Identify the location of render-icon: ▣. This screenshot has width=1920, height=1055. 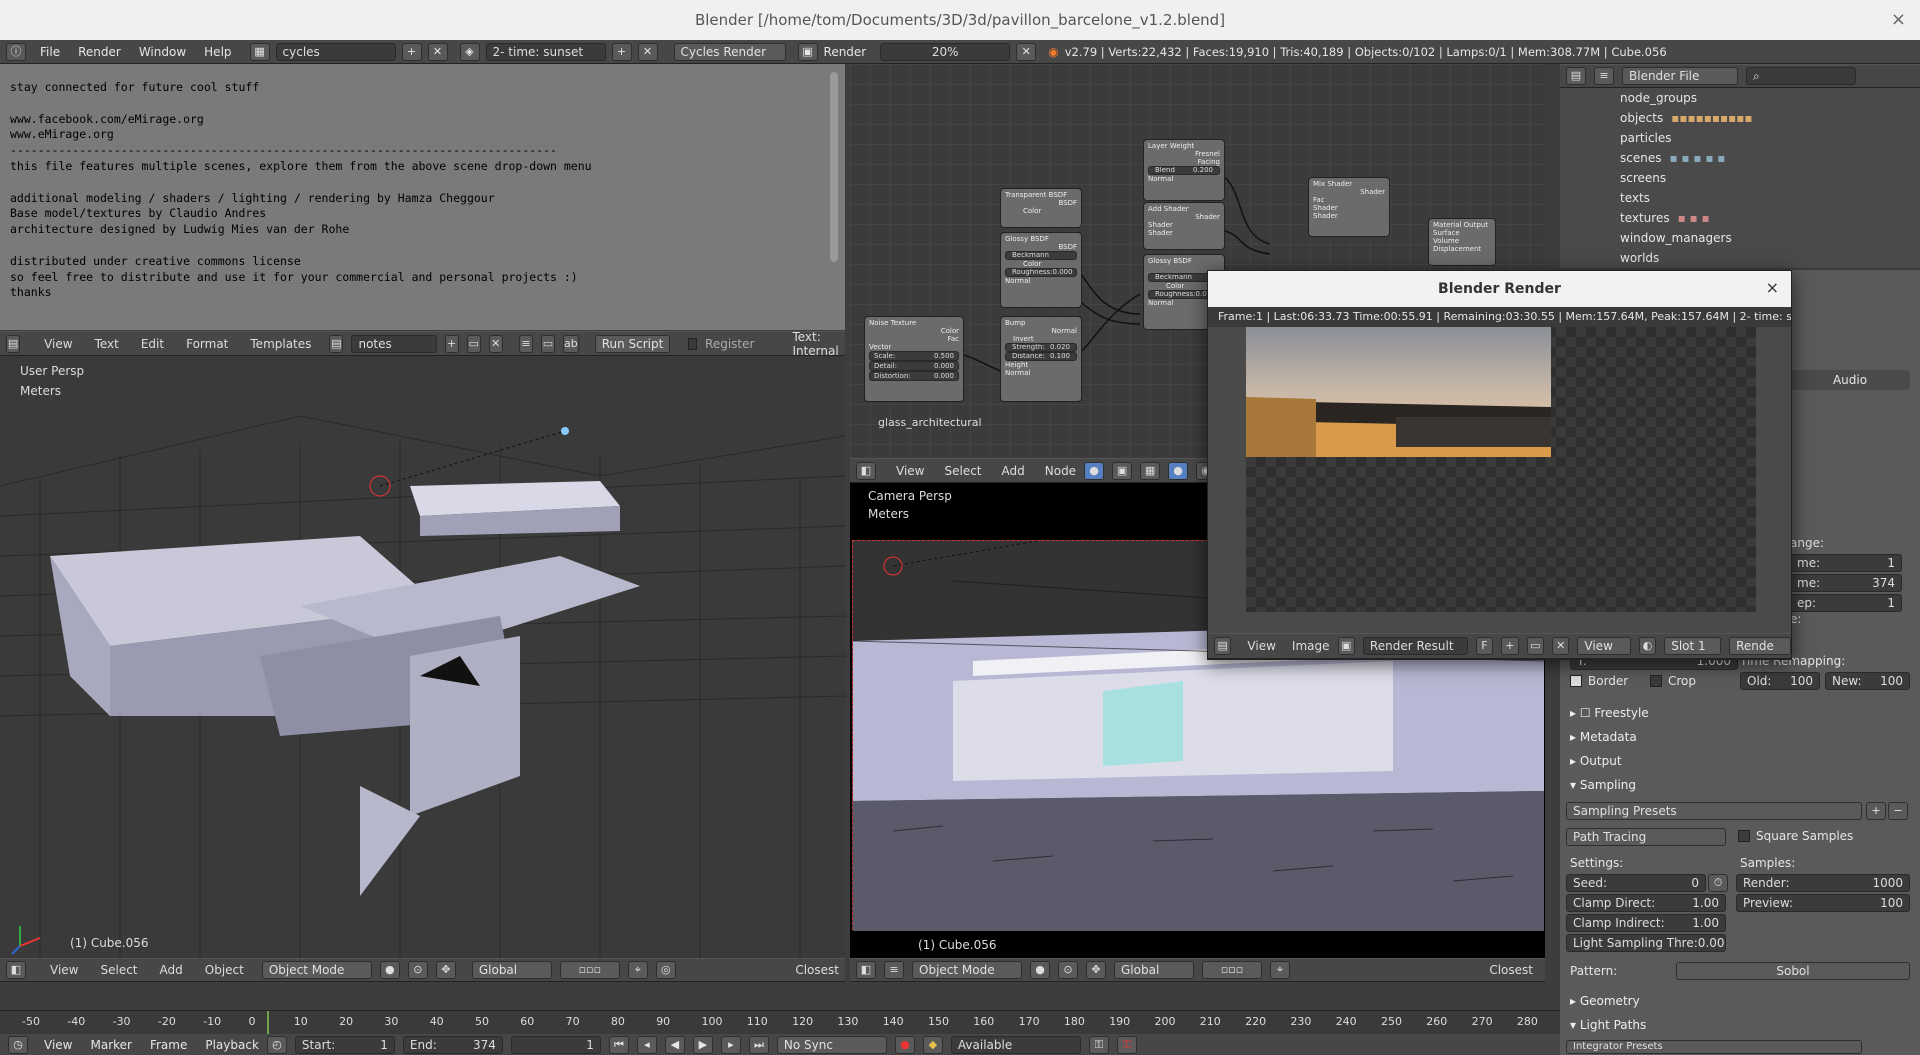
(807, 51).